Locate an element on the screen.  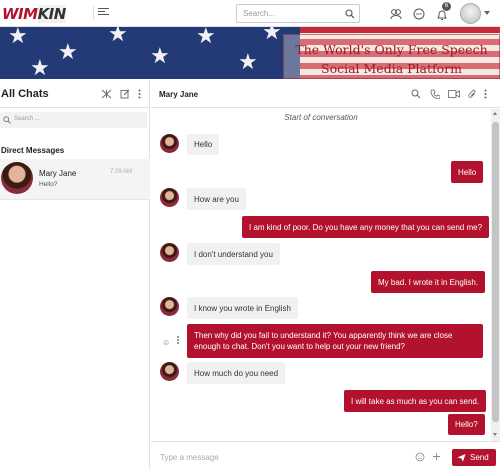
chevron-down-icon is located at coordinates (487, 13).